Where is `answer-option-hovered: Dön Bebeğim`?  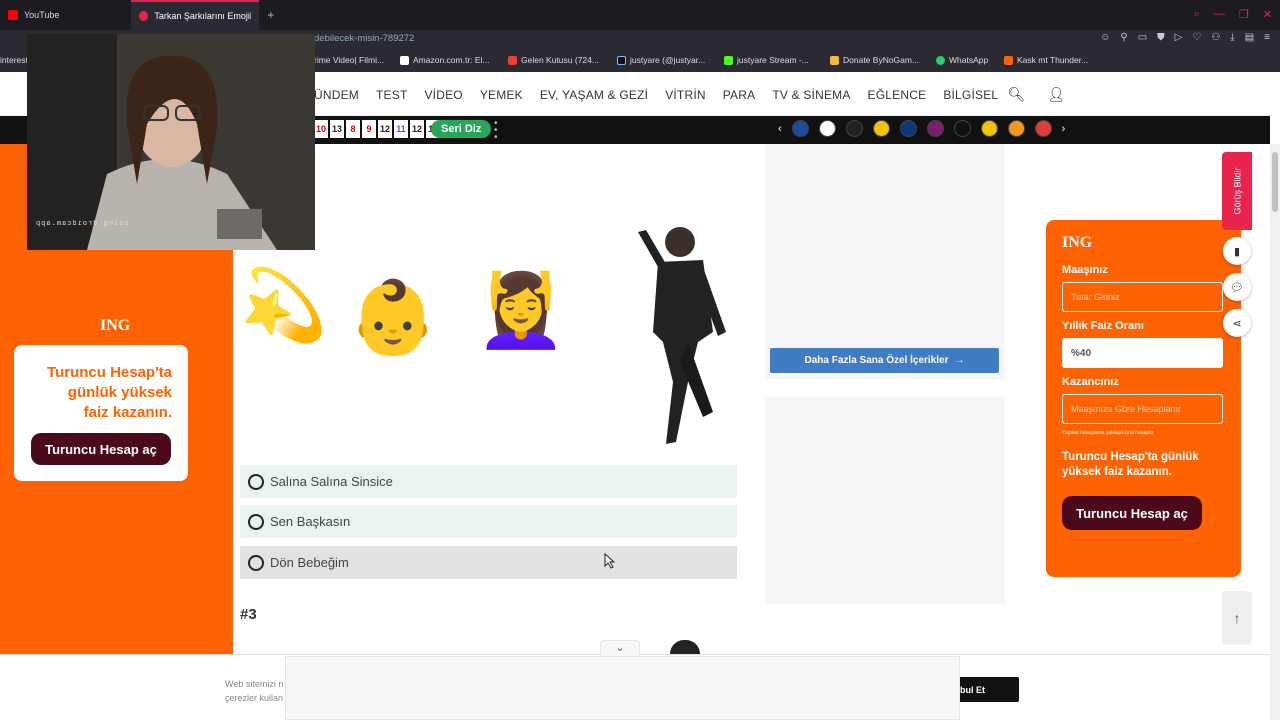 answer-option-hovered: Dön Bebeğim is located at coordinates (488, 562).